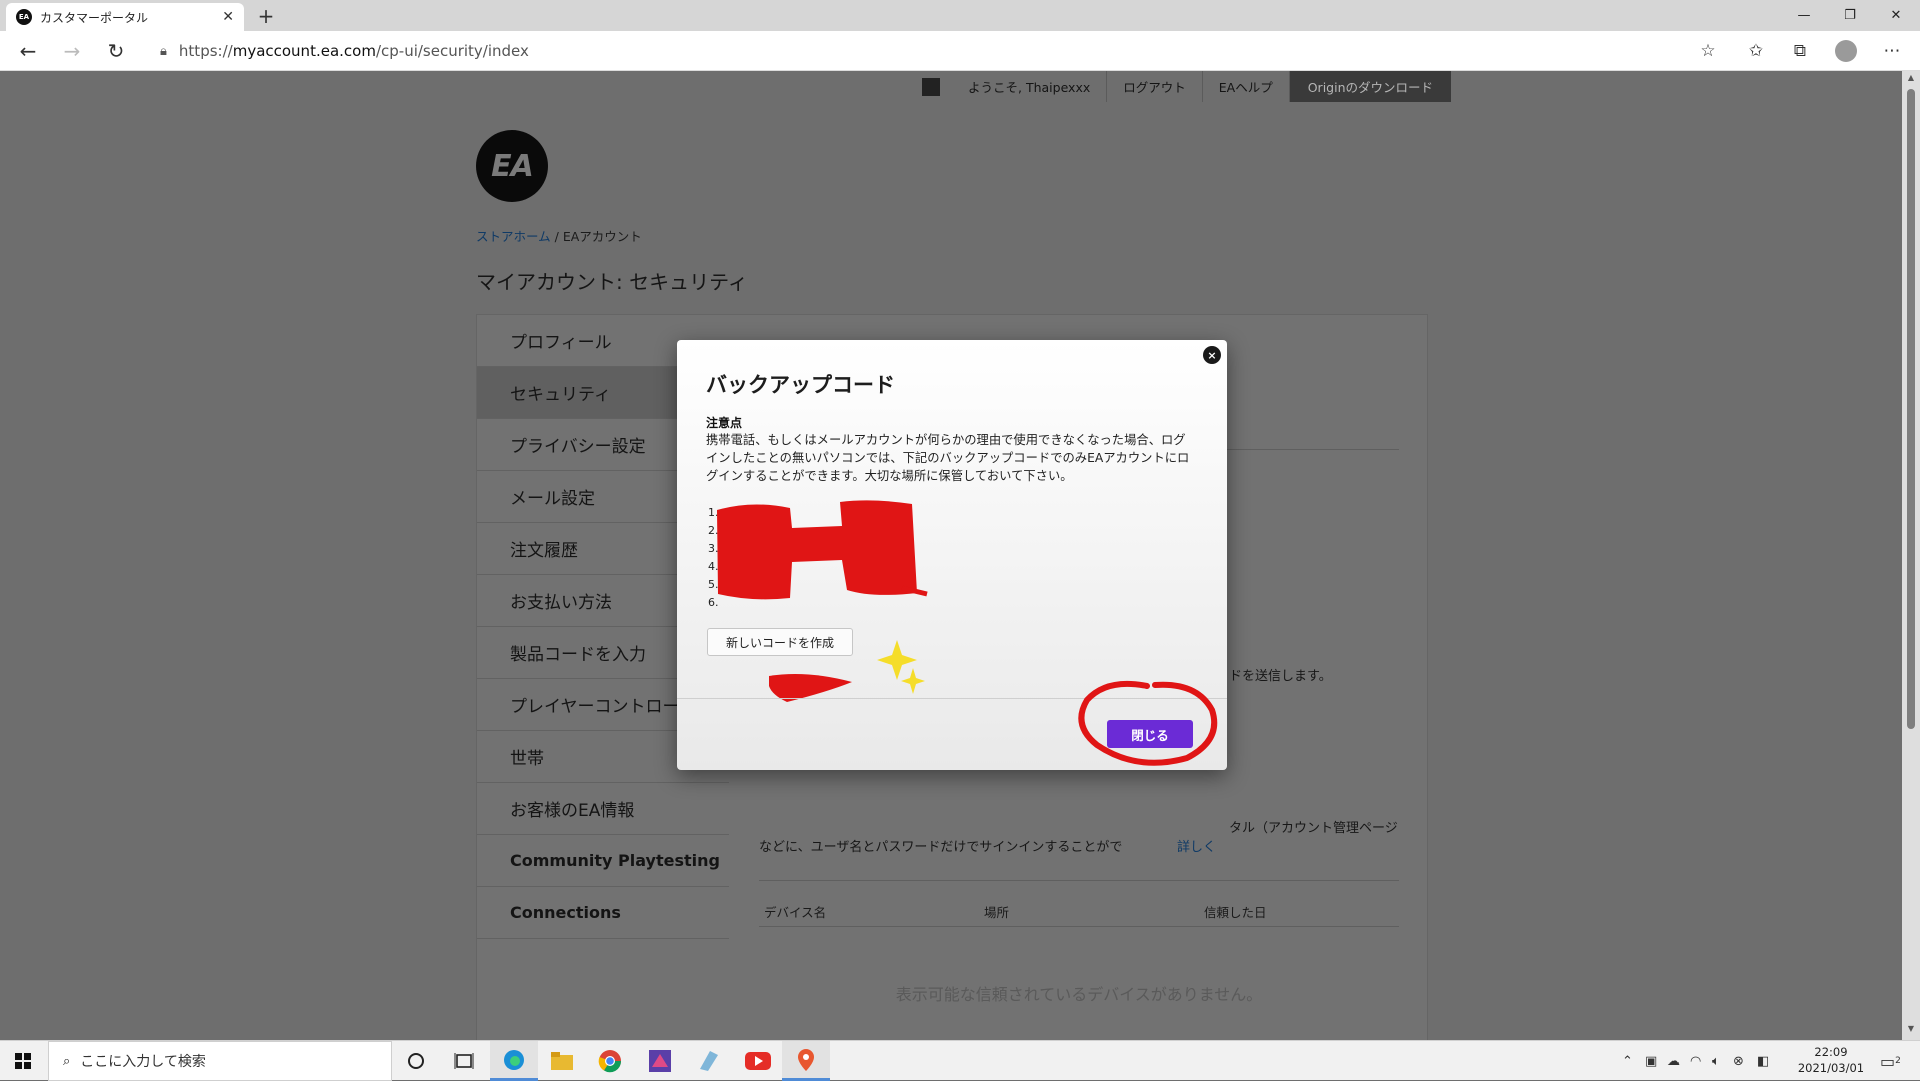 The height and width of the screenshot is (1081, 1920). I want to click on trusted-devices-text: タル（アカウント管理ページ, so click(1313, 828).